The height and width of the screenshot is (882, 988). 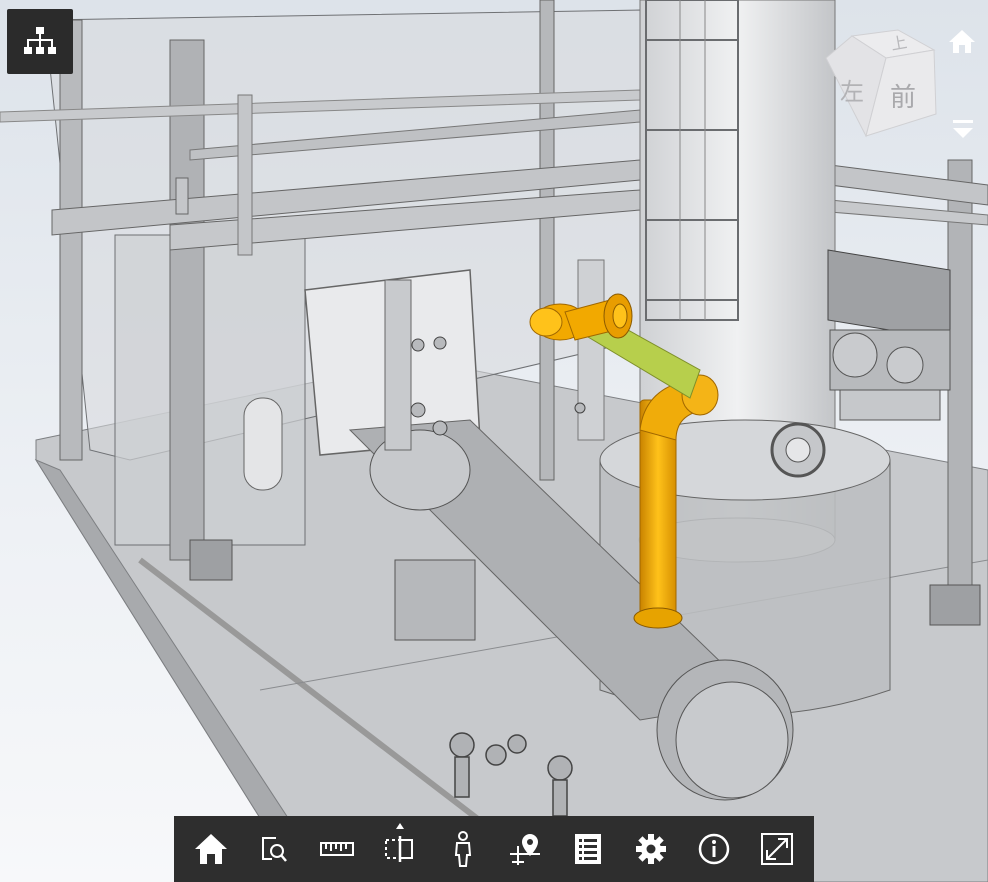 I want to click on section-box-icon, so click(x=398, y=849).